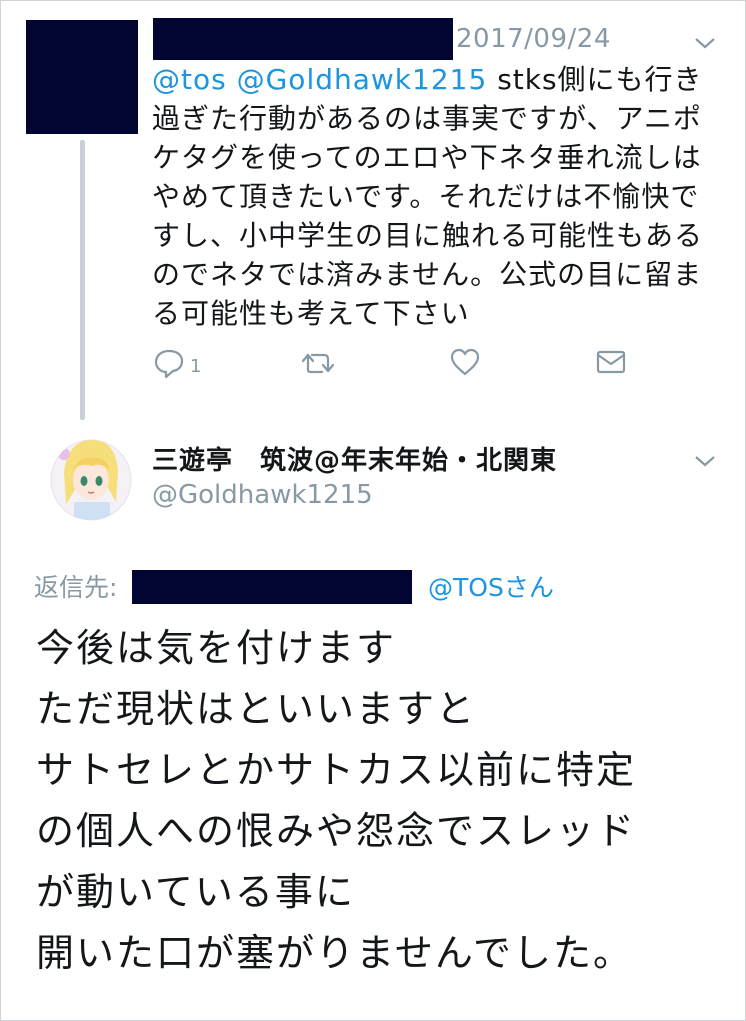 The image size is (746, 1021). What do you see at coordinates (216, 648) in the screenshot?
I see `tweet-line: 今後は気を付けます` at bounding box center [216, 648].